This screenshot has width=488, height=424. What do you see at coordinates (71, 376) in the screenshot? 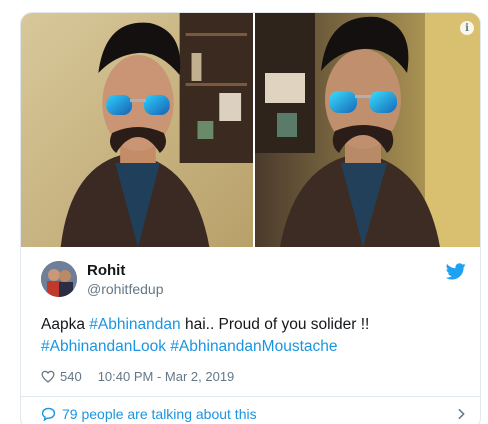
I see `like-count: 540` at bounding box center [71, 376].